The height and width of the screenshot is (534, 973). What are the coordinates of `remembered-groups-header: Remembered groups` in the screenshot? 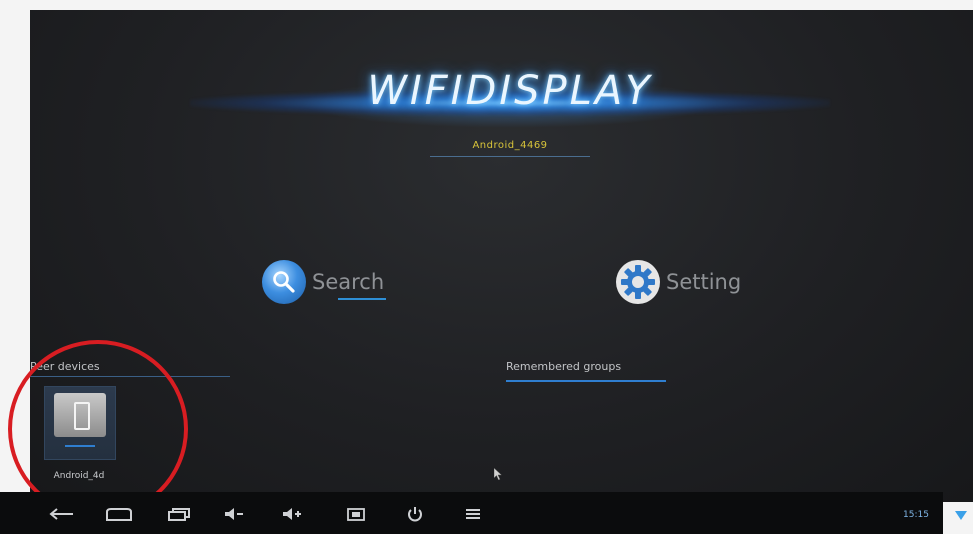 It's located at (564, 366).